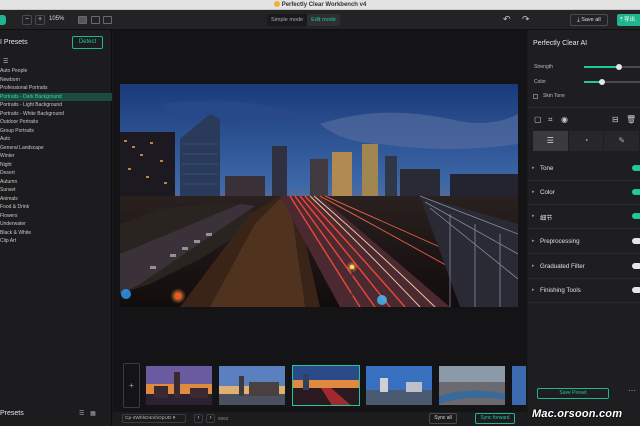  What do you see at coordinates (636, 192) in the screenshot?
I see `color-toggle` at bounding box center [636, 192].